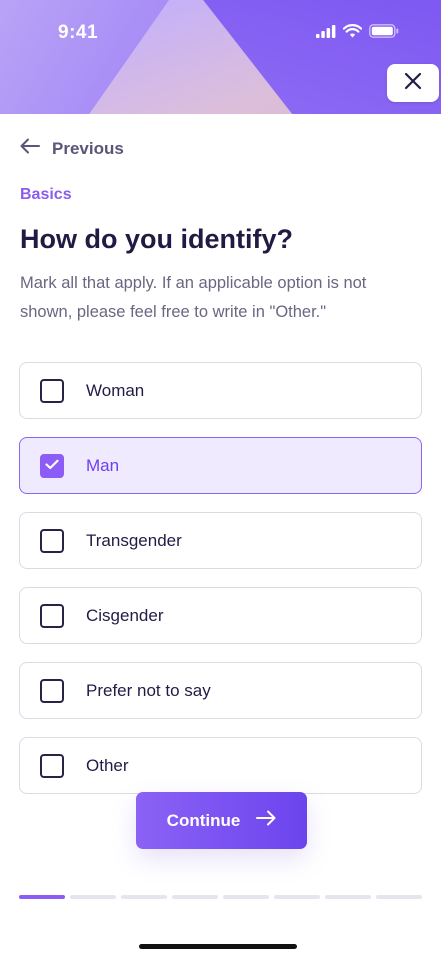  Describe the element at coordinates (30, 148) in the screenshot. I see `arrow-left-icon` at that location.